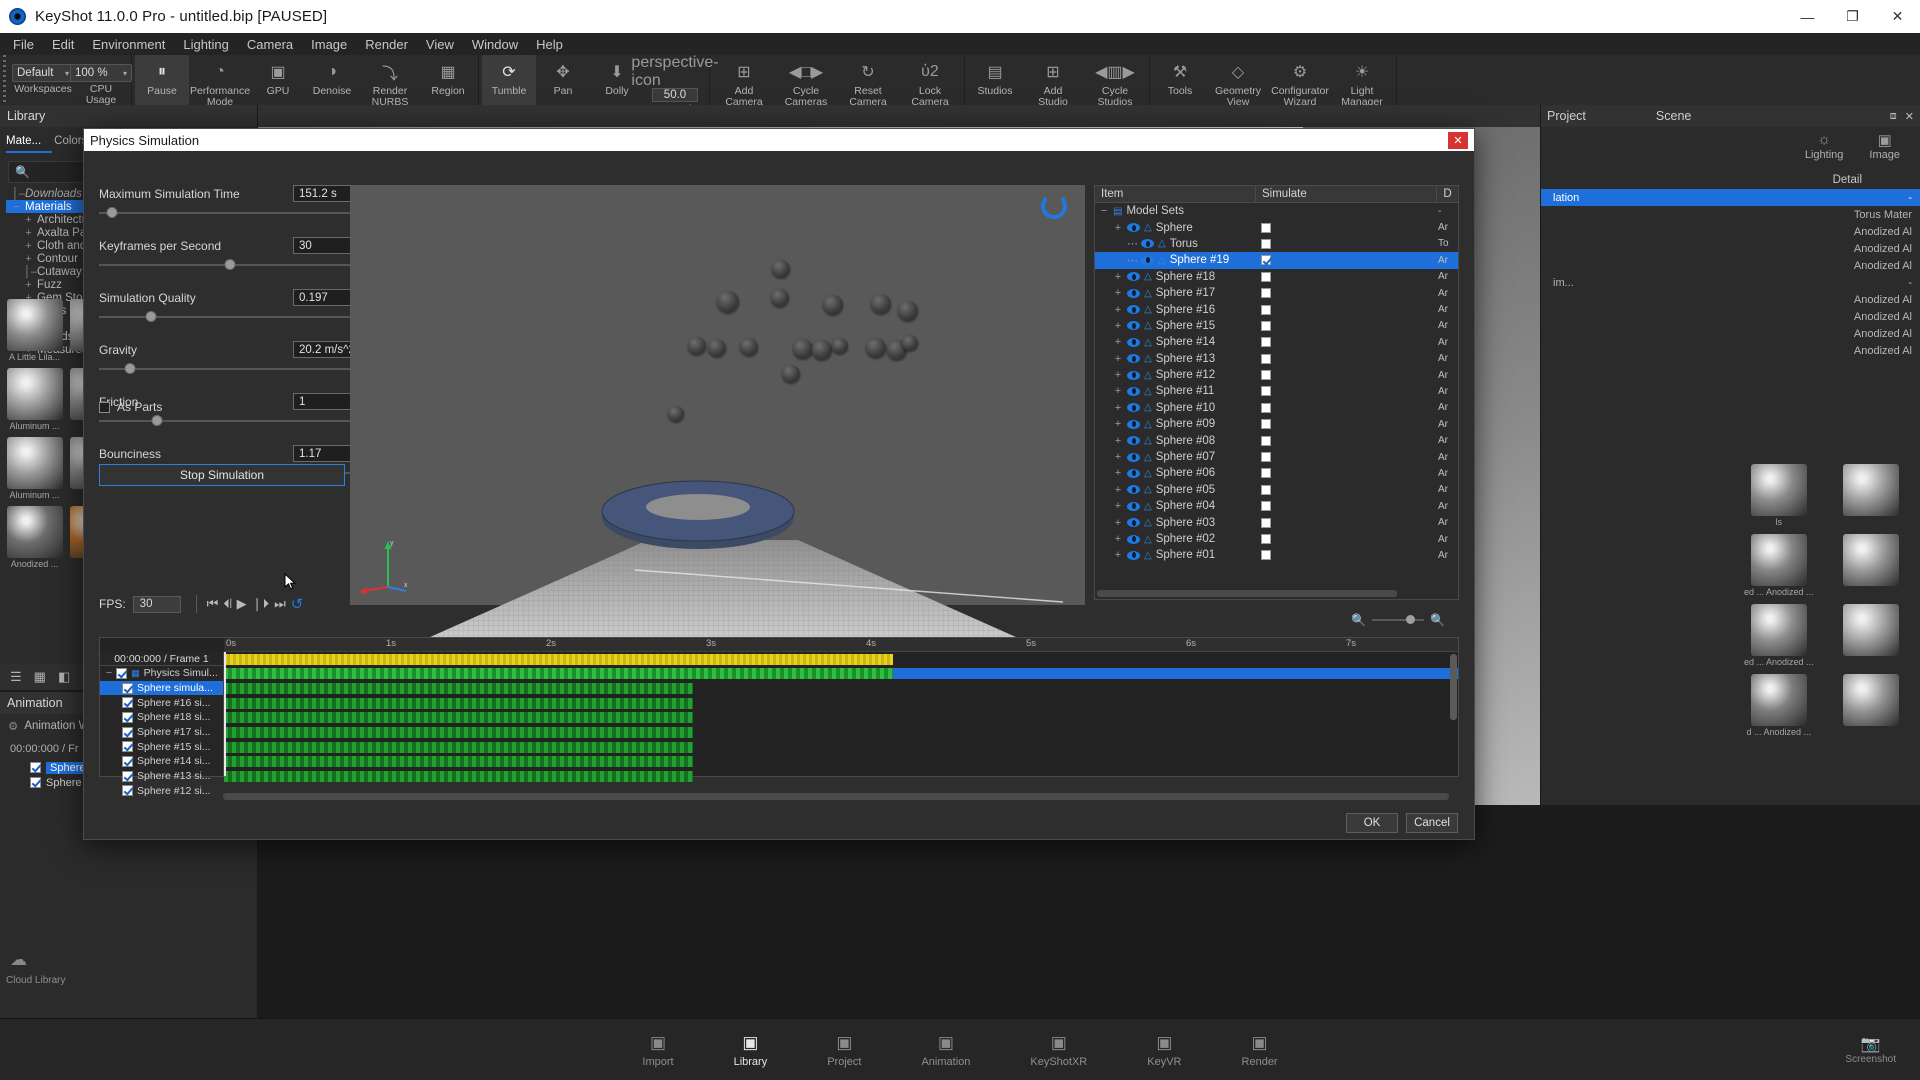 The height and width of the screenshot is (1080, 1920). I want to click on item-tree-row: + △ Sphere #14 Ar, so click(1276, 342).